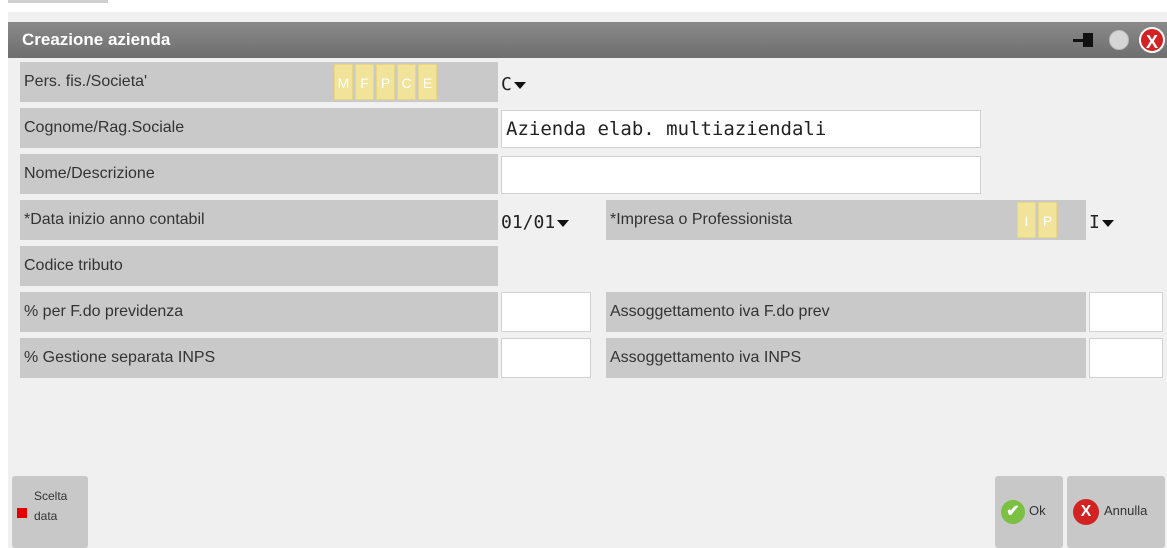 Image resolution: width=1167 pixels, height=548 pixels. What do you see at coordinates (1152, 40) in the screenshot?
I see `close-icon: X` at bounding box center [1152, 40].